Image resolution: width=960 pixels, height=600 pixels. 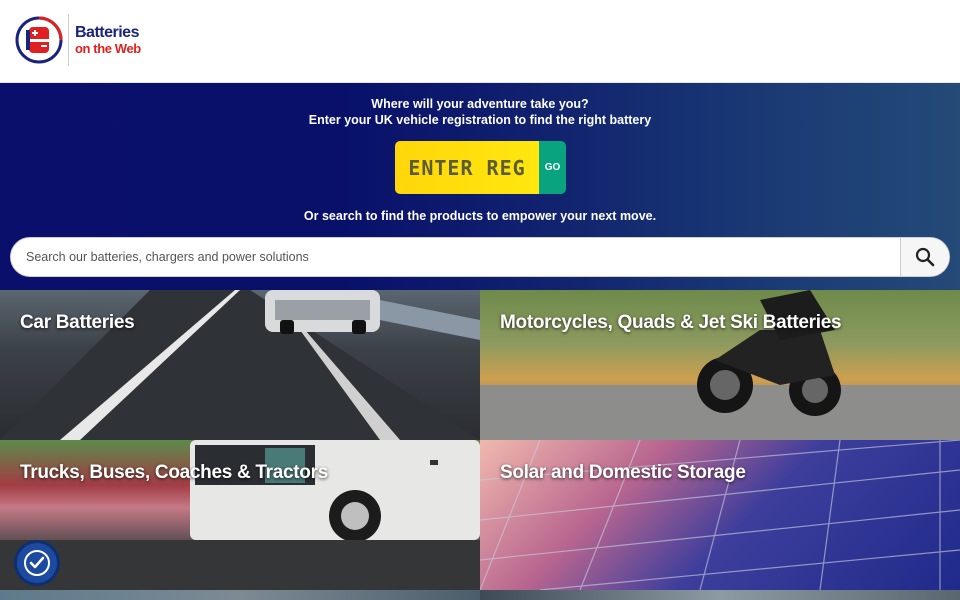 What do you see at coordinates (107, 32) in the screenshot?
I see `logo-line-1: Batteries` at bounding box center [107, 32].